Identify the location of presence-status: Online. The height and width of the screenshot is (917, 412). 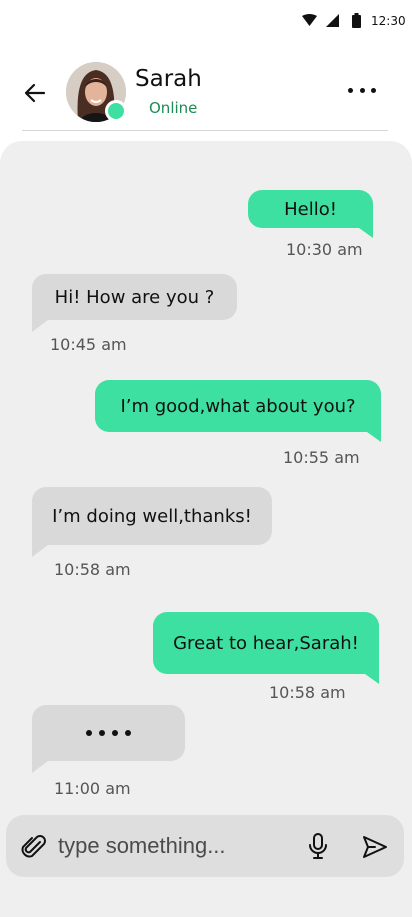
(173, 108).